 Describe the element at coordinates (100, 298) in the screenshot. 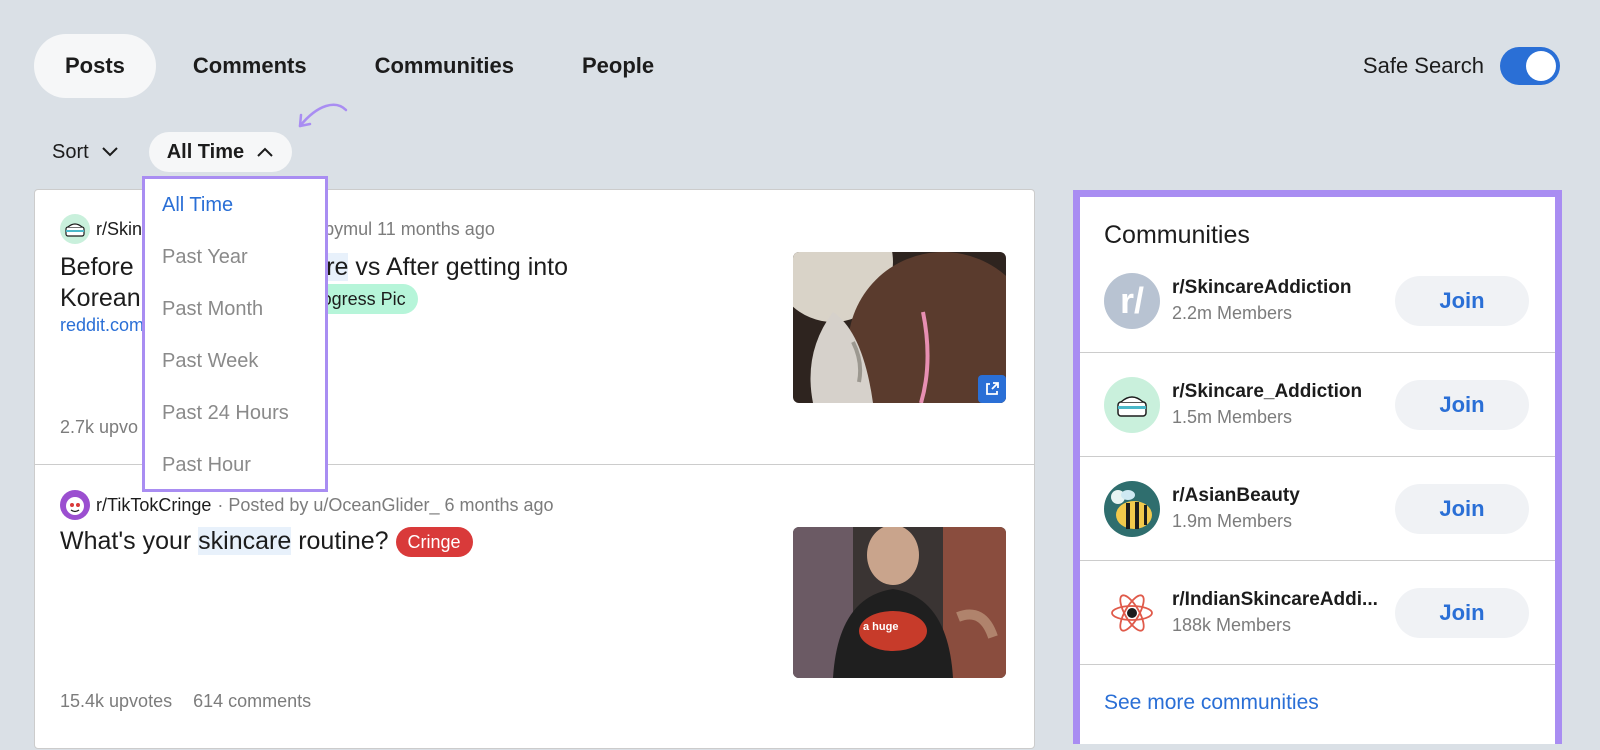

I see `title-line2: Korean` at that location.